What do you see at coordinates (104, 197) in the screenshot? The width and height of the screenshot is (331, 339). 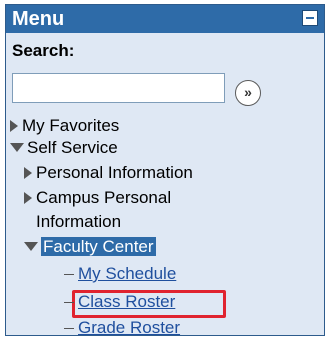 I see `tree-item-label: Campus Personal` at bounding box center [104, 197].